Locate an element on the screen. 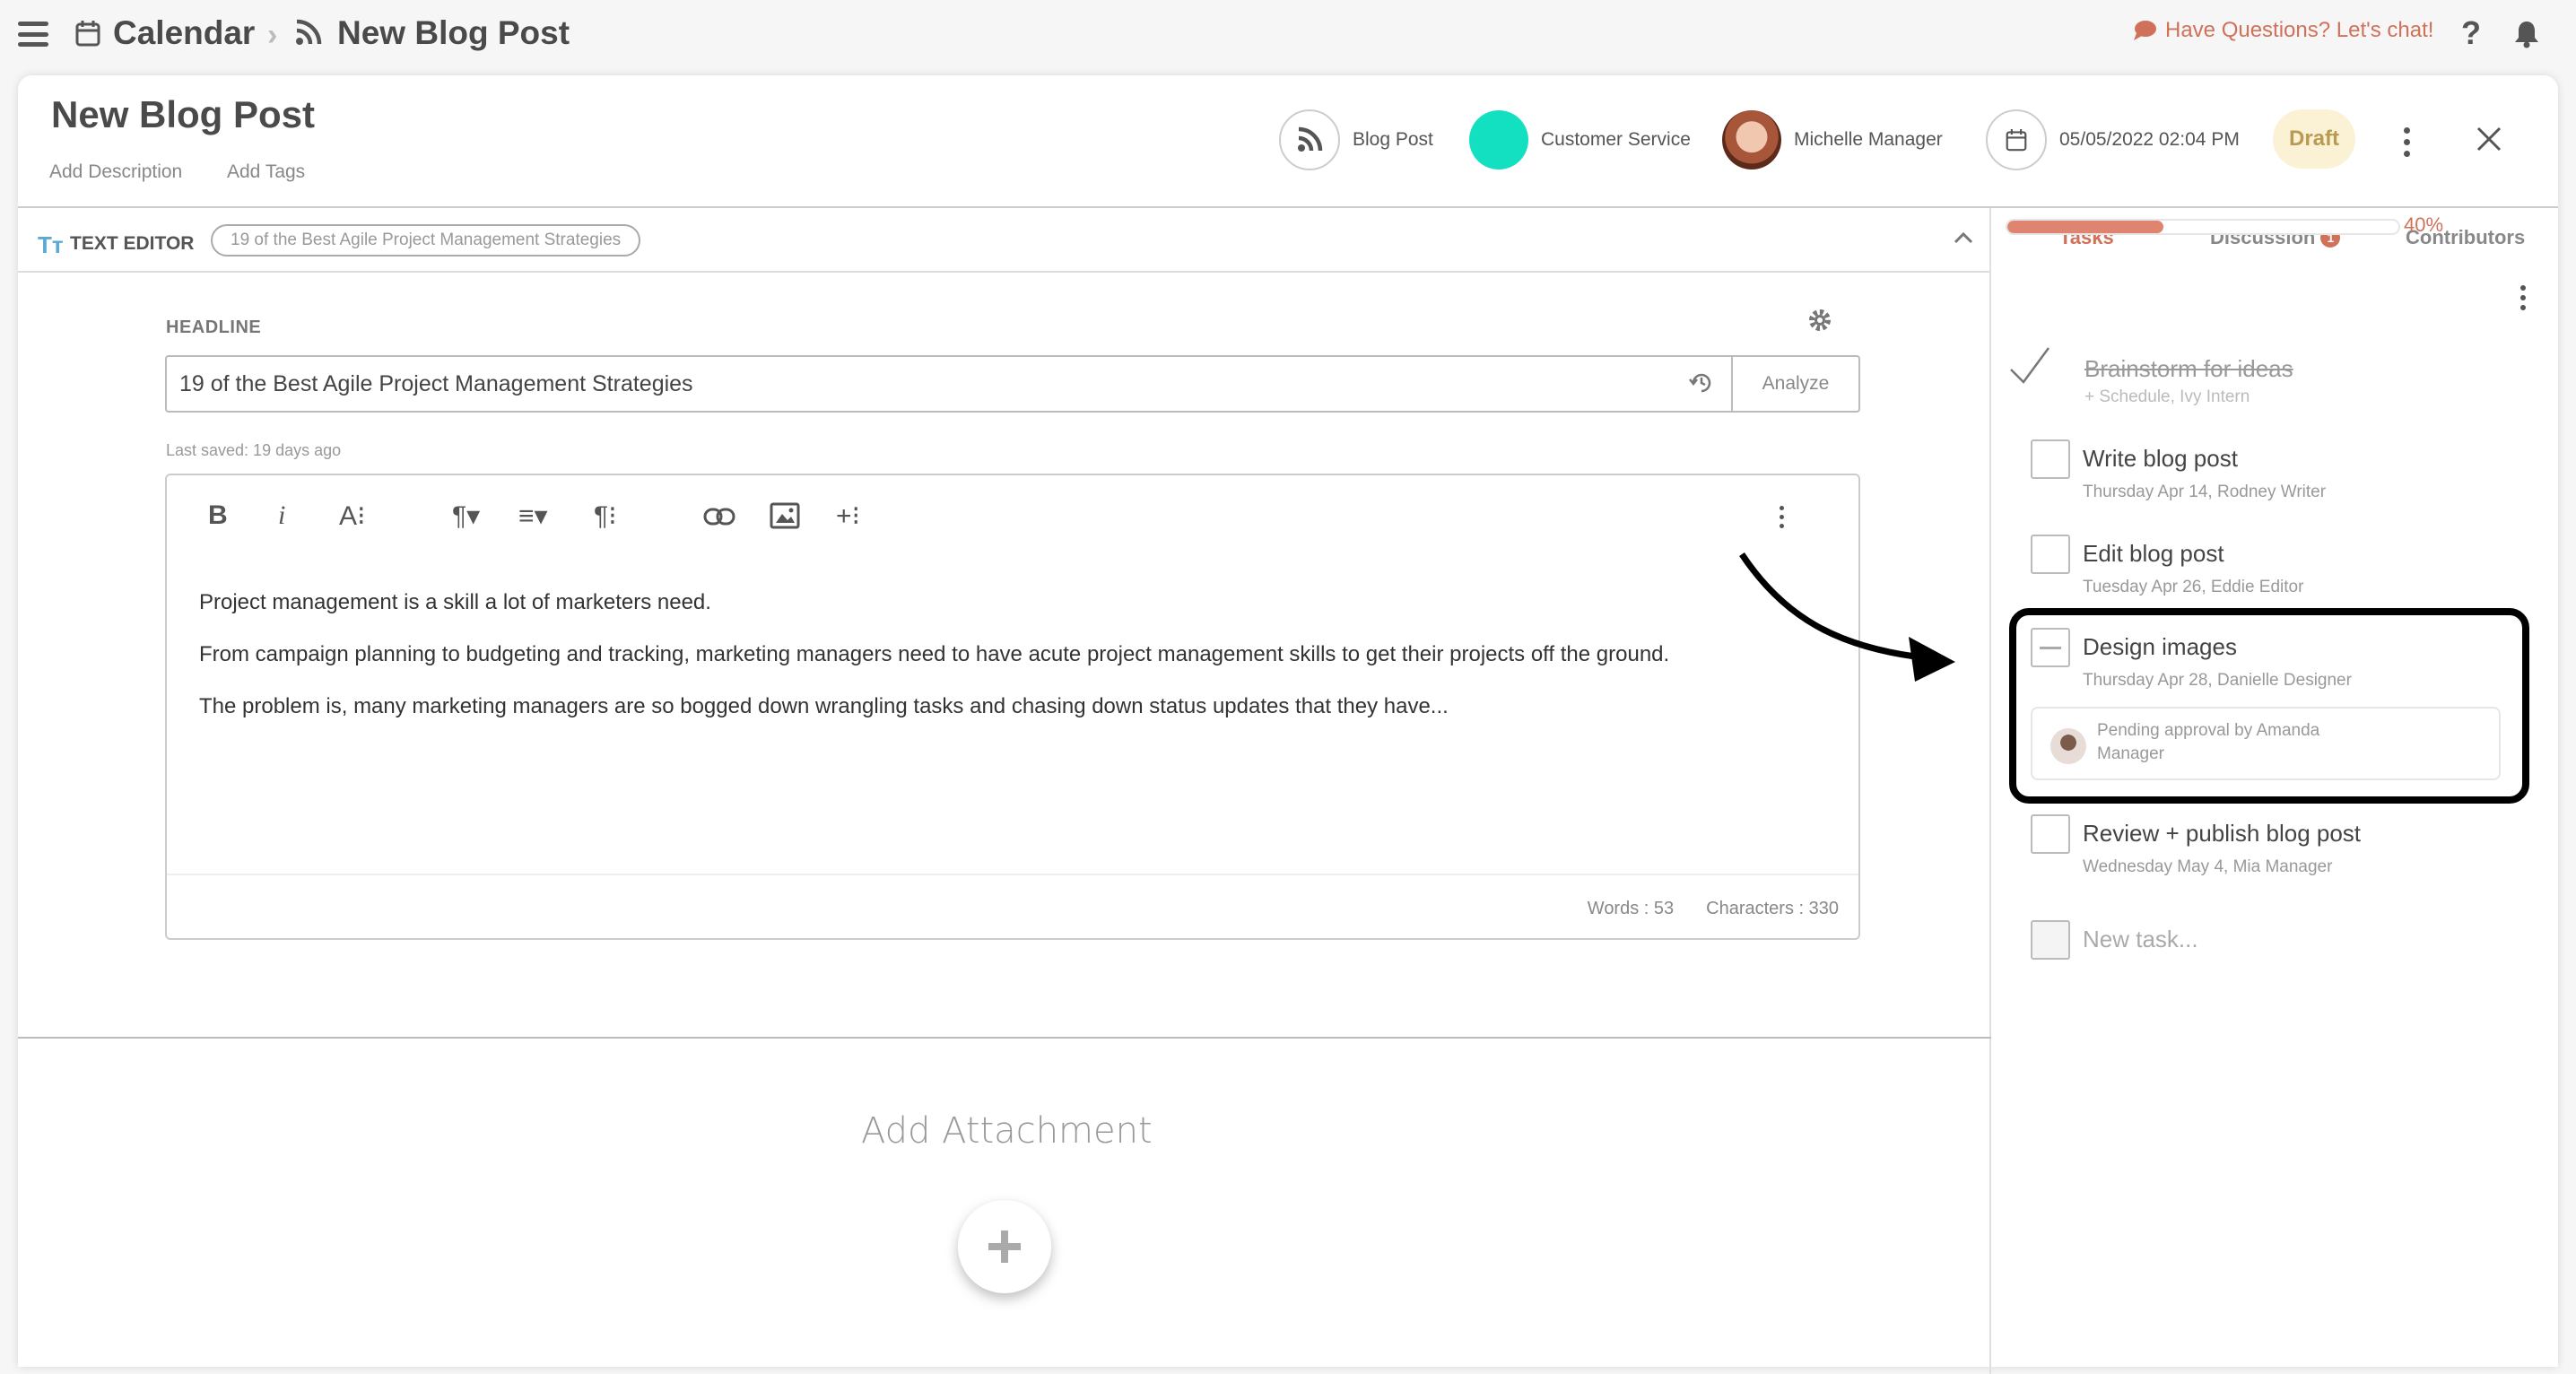 The width and height of the screenshot is (2576, 1374). breadcrumb-current: New Blog Post is located at coordinates (453, 32).